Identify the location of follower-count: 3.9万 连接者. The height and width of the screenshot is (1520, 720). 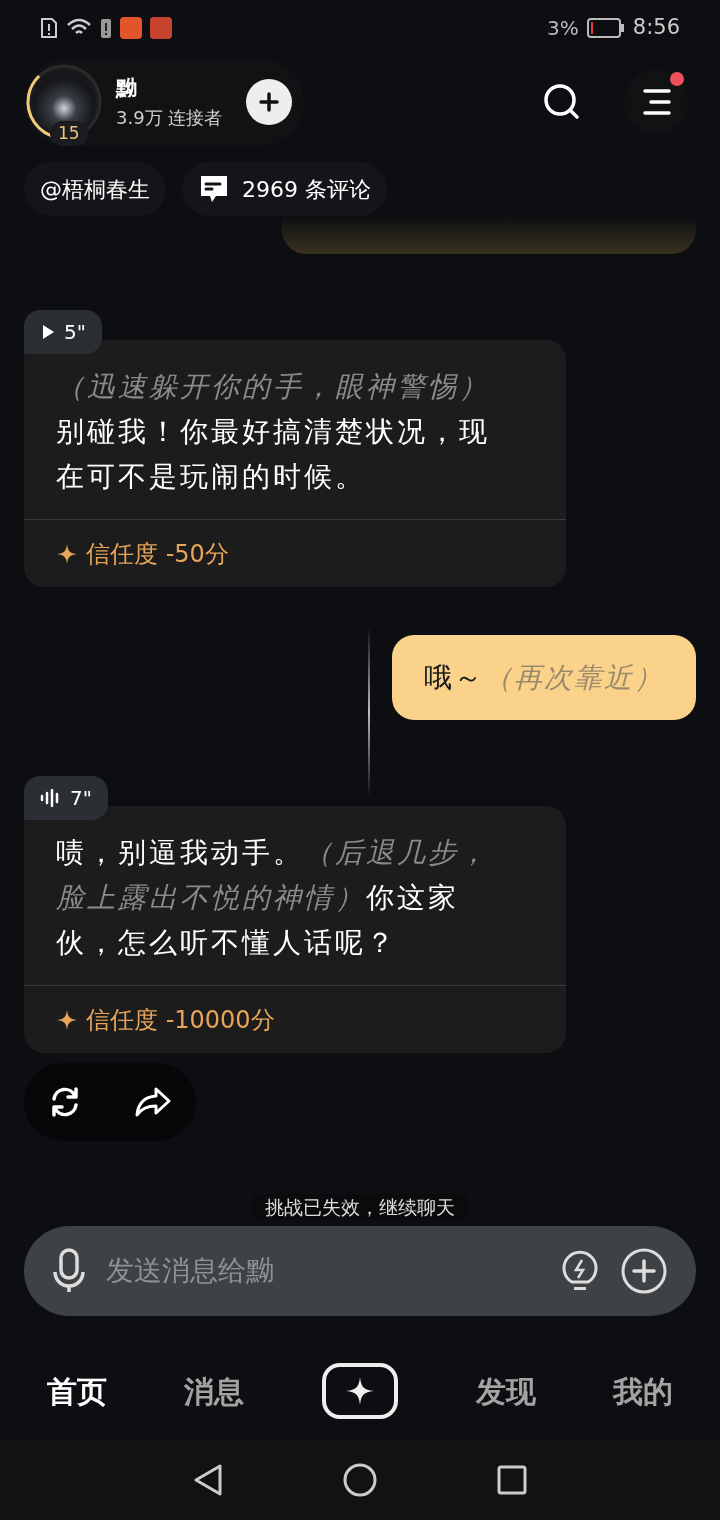
(169, 118).